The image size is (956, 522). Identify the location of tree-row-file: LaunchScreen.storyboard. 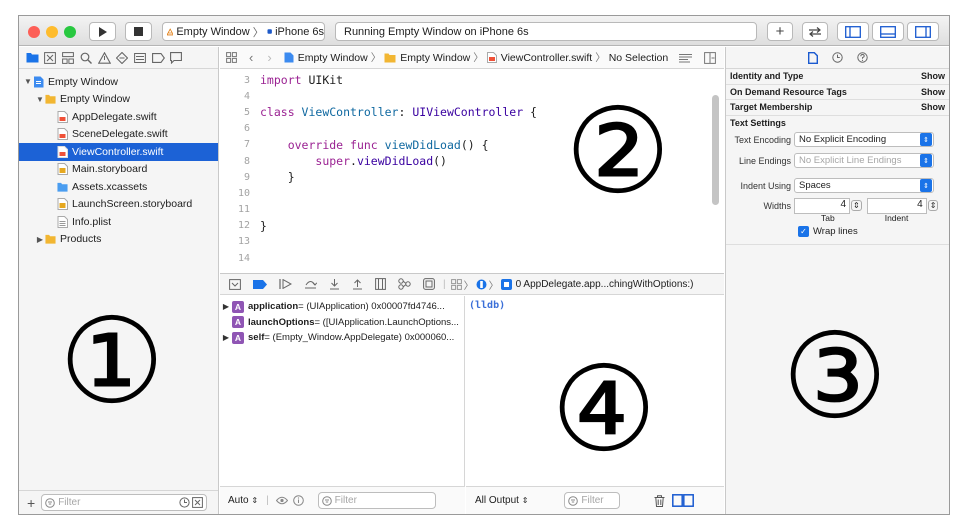
(118, 205).